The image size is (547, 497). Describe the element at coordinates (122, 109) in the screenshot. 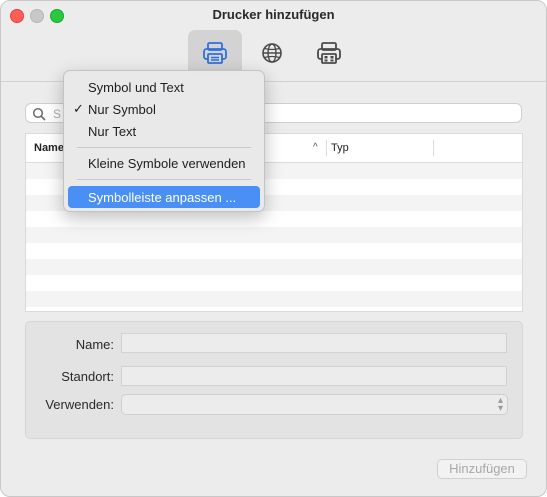

I see `menu-item-label: Nur Symbol` at that location.